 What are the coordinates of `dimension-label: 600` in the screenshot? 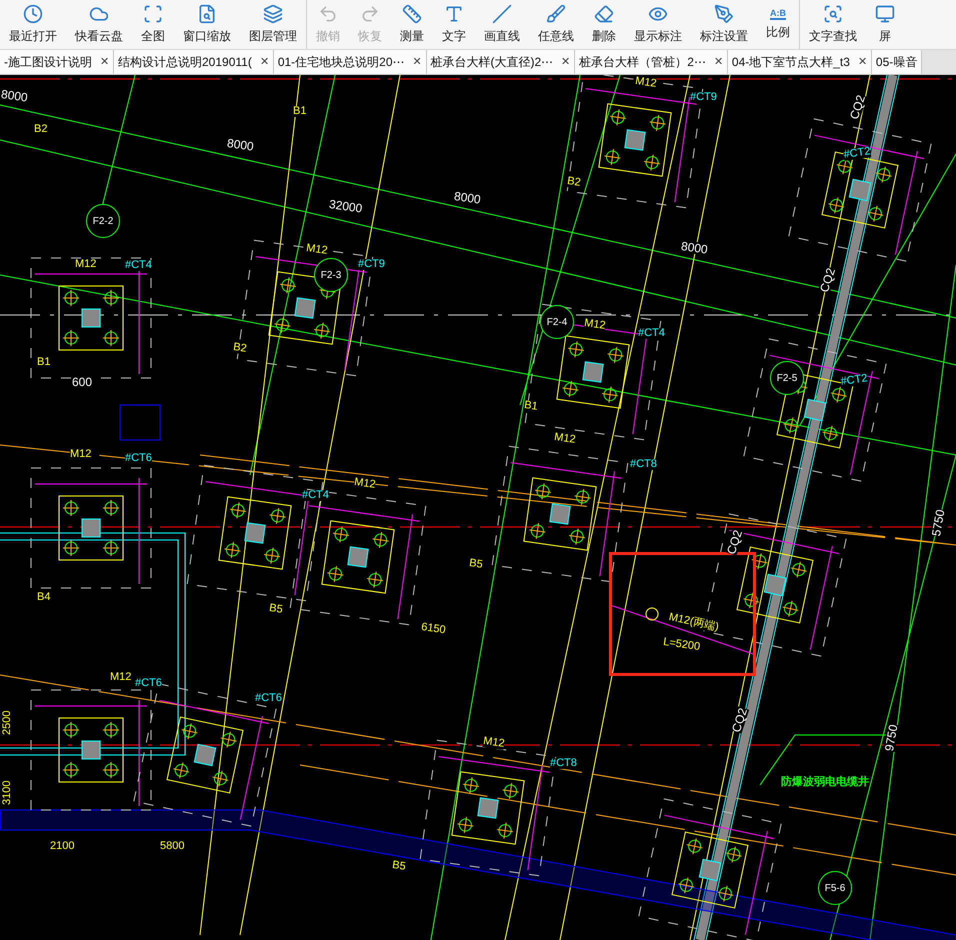 It's located at (82, 382).